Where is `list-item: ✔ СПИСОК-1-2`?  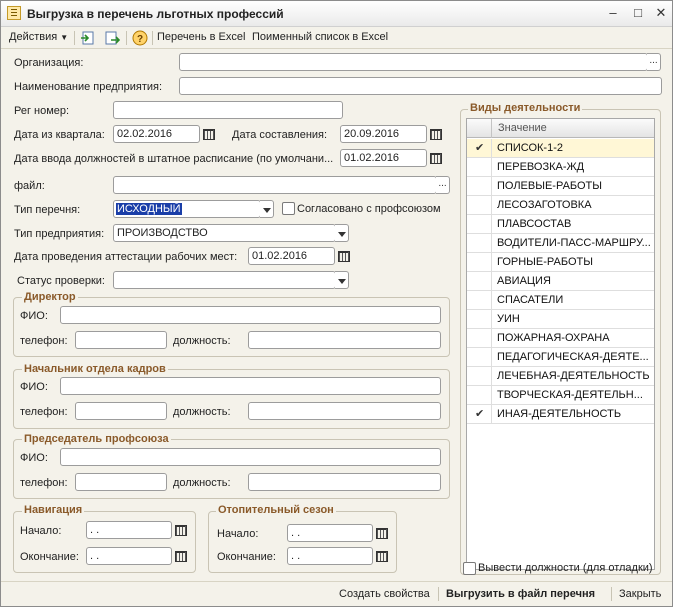 list-item: ✔ СПИСОК-1-2 is located at coordinates (560, 148).